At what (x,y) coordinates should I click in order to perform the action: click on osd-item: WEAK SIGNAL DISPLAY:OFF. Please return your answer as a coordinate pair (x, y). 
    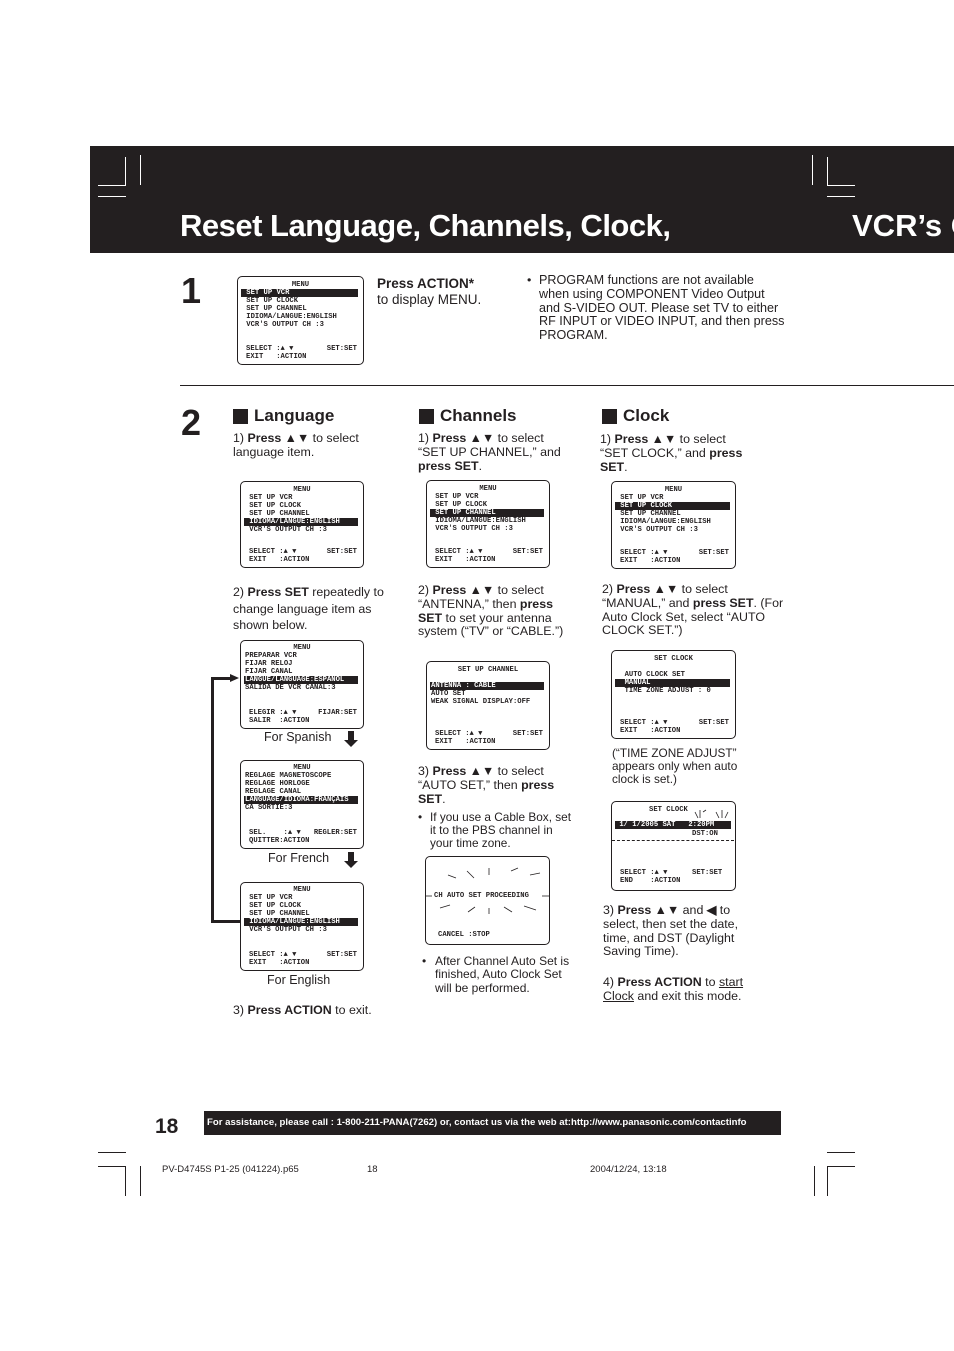
    Looking at the image, I should click on (481, 702).